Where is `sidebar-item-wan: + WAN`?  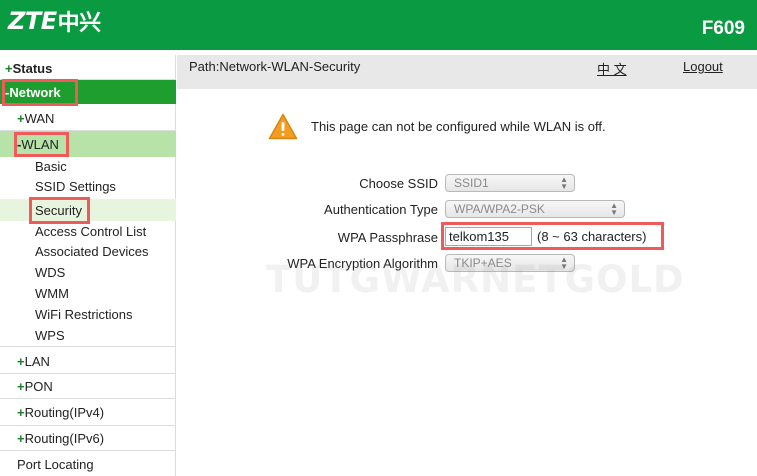 sidebar-item-wan: + WAN is located at coordinates (88, 118).